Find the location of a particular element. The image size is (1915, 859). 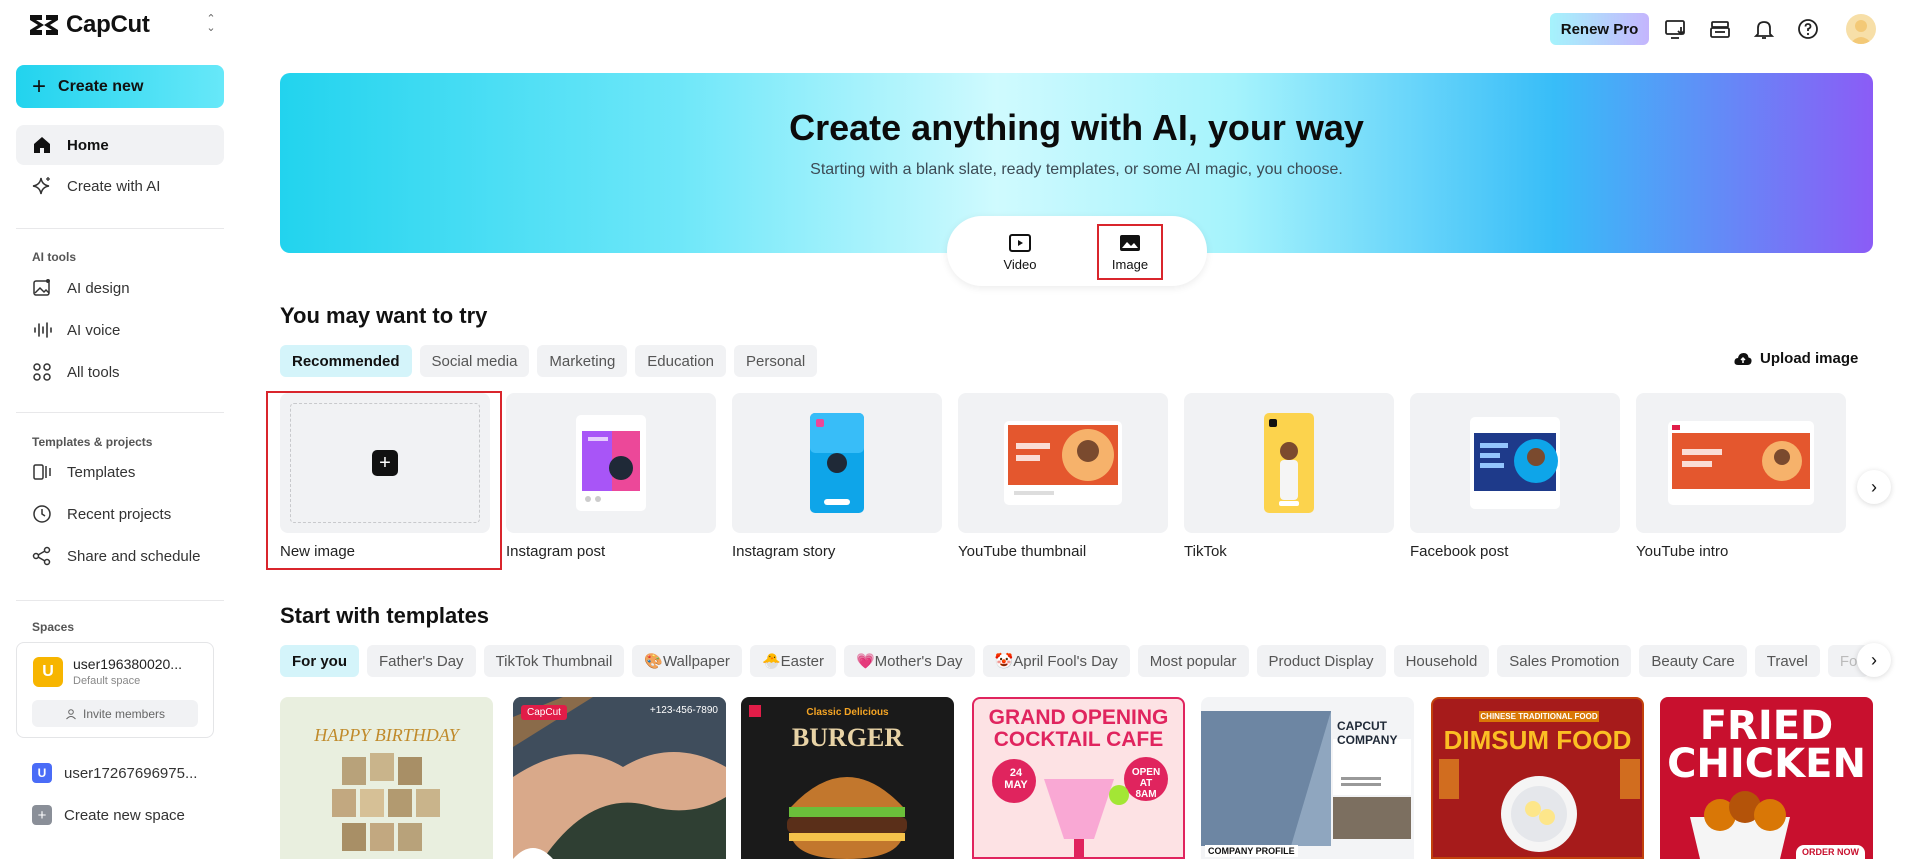

sidebar-item-recent-projects: Recent projects is located at coordinates (120, 514).